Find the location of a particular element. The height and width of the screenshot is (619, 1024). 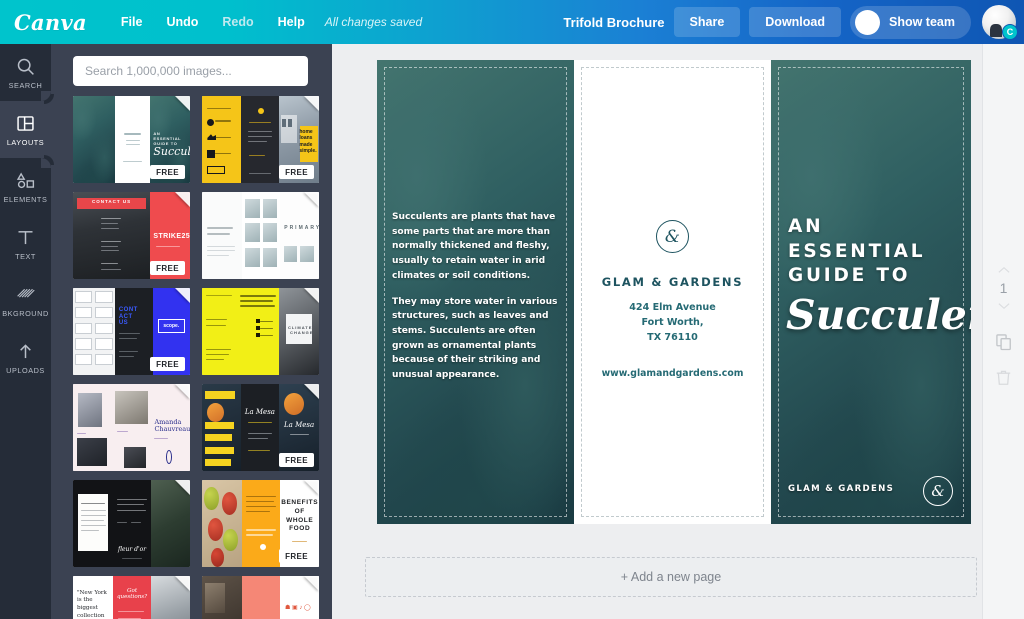

sidebar-item-text: TEXT is located at coordinates (25, 243).